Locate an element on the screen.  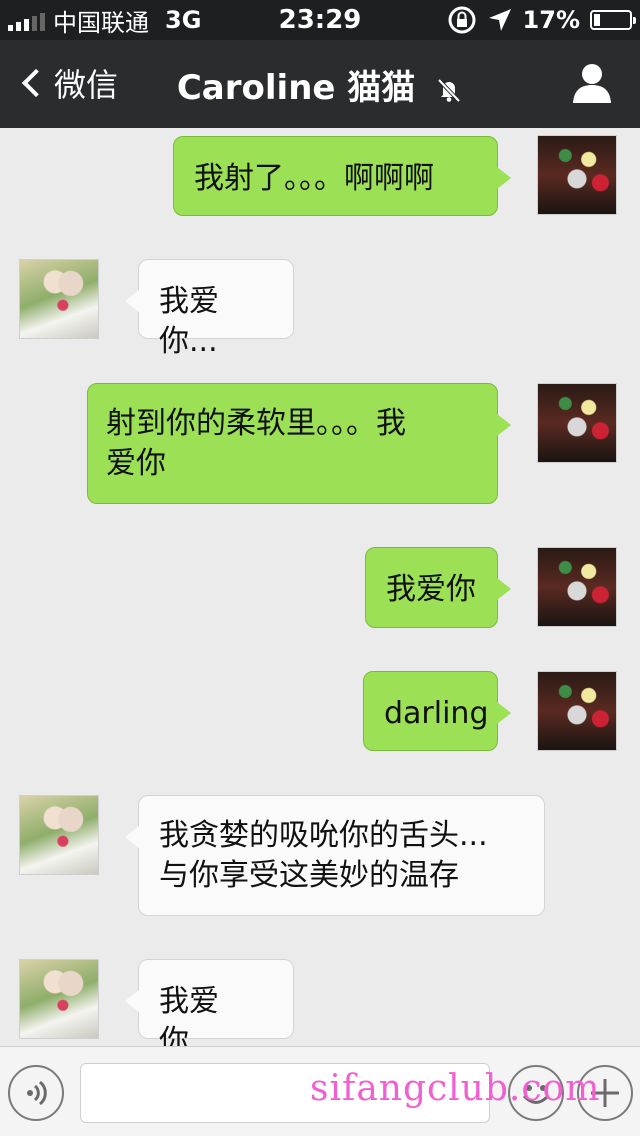
watermark: sifangclub.com is located at coordinates (455, 1088).